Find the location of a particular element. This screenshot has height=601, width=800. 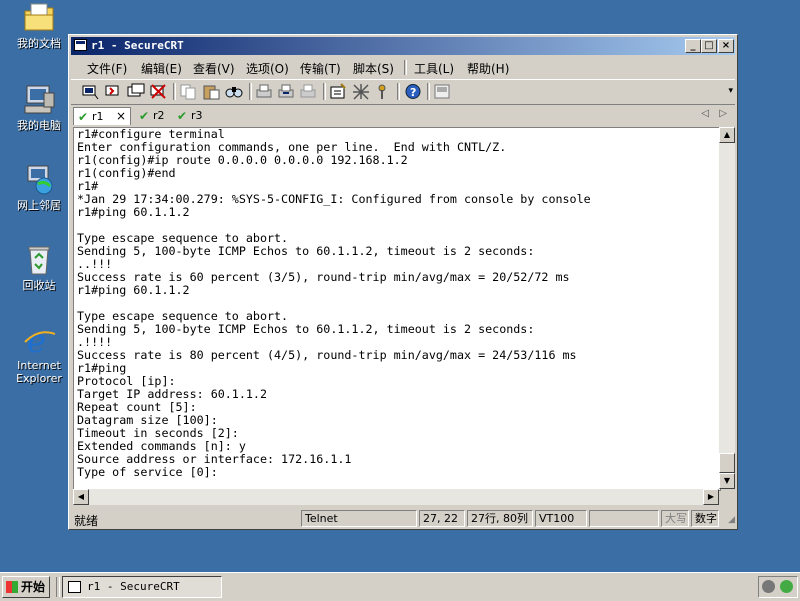

menu-script: 脚本(S) is located at coordinates (373, 68).